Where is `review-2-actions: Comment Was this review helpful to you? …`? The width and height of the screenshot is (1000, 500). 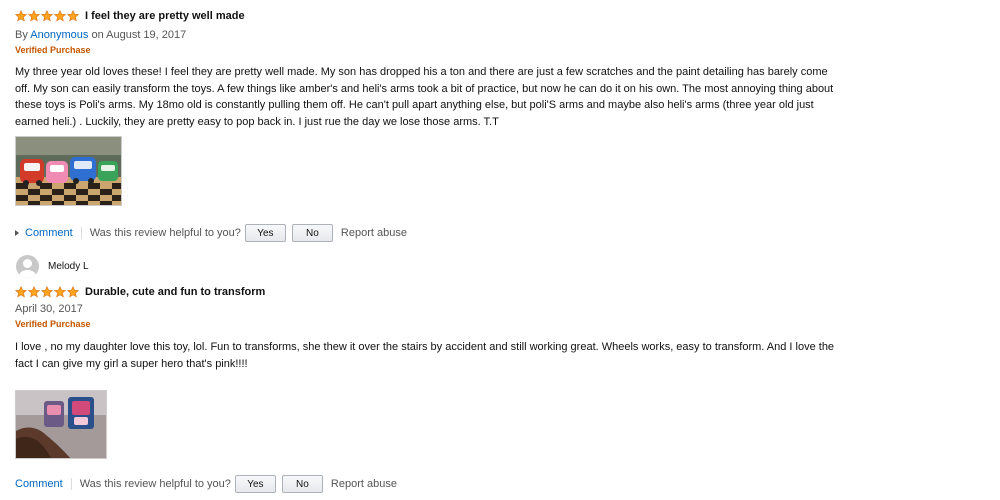
review-2-actions: Comment Was this review helpful to you? … is located at coordinates (206, 484).